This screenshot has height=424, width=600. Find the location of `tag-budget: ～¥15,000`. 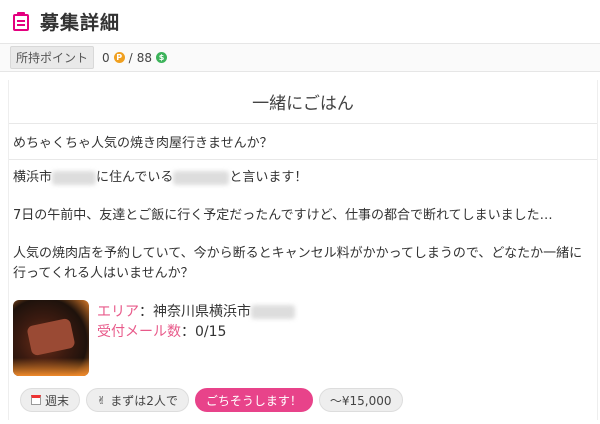

tag-budget: ～¥15,000 is located at coordinates (360, 400).